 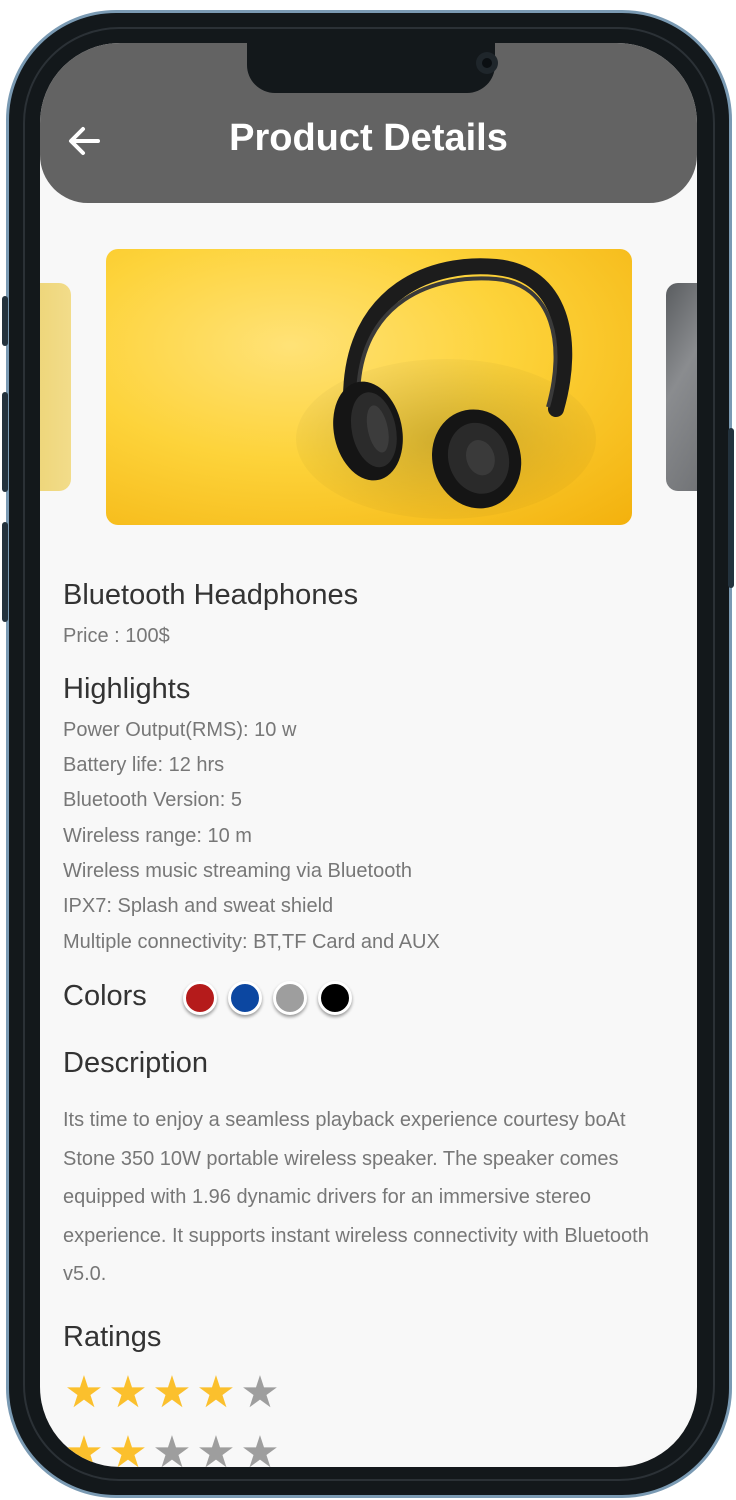 I want to click on side-button-power, so click(x=731, y=508).